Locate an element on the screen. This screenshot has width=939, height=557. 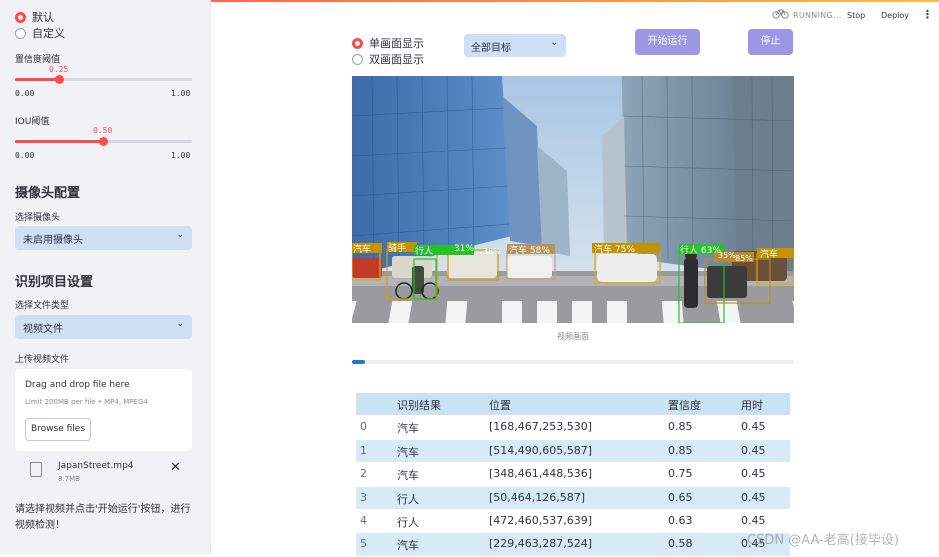
deploy-button: Deploy is located at coordinates (895, 15).